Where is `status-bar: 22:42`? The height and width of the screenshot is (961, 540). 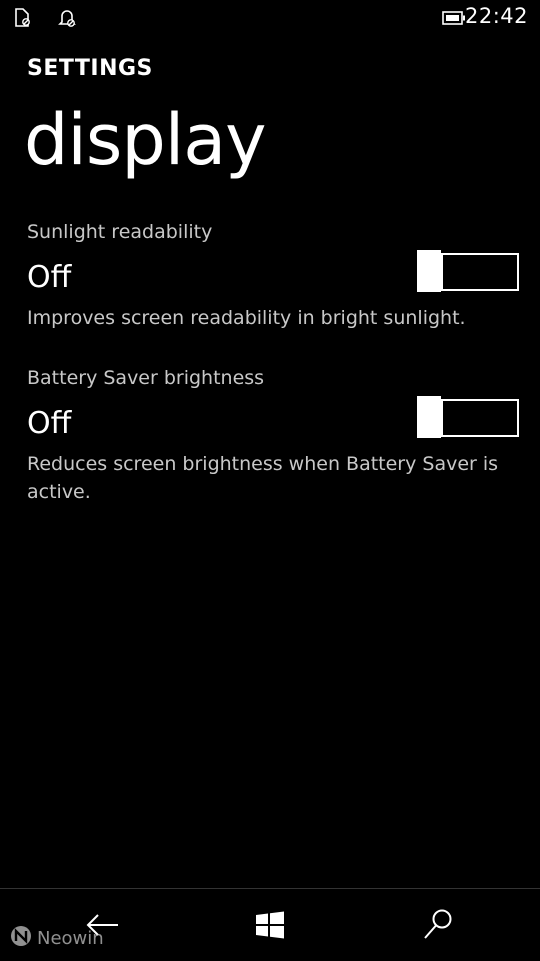
status-bar: 22:42 is located at coordinates (270, 18).